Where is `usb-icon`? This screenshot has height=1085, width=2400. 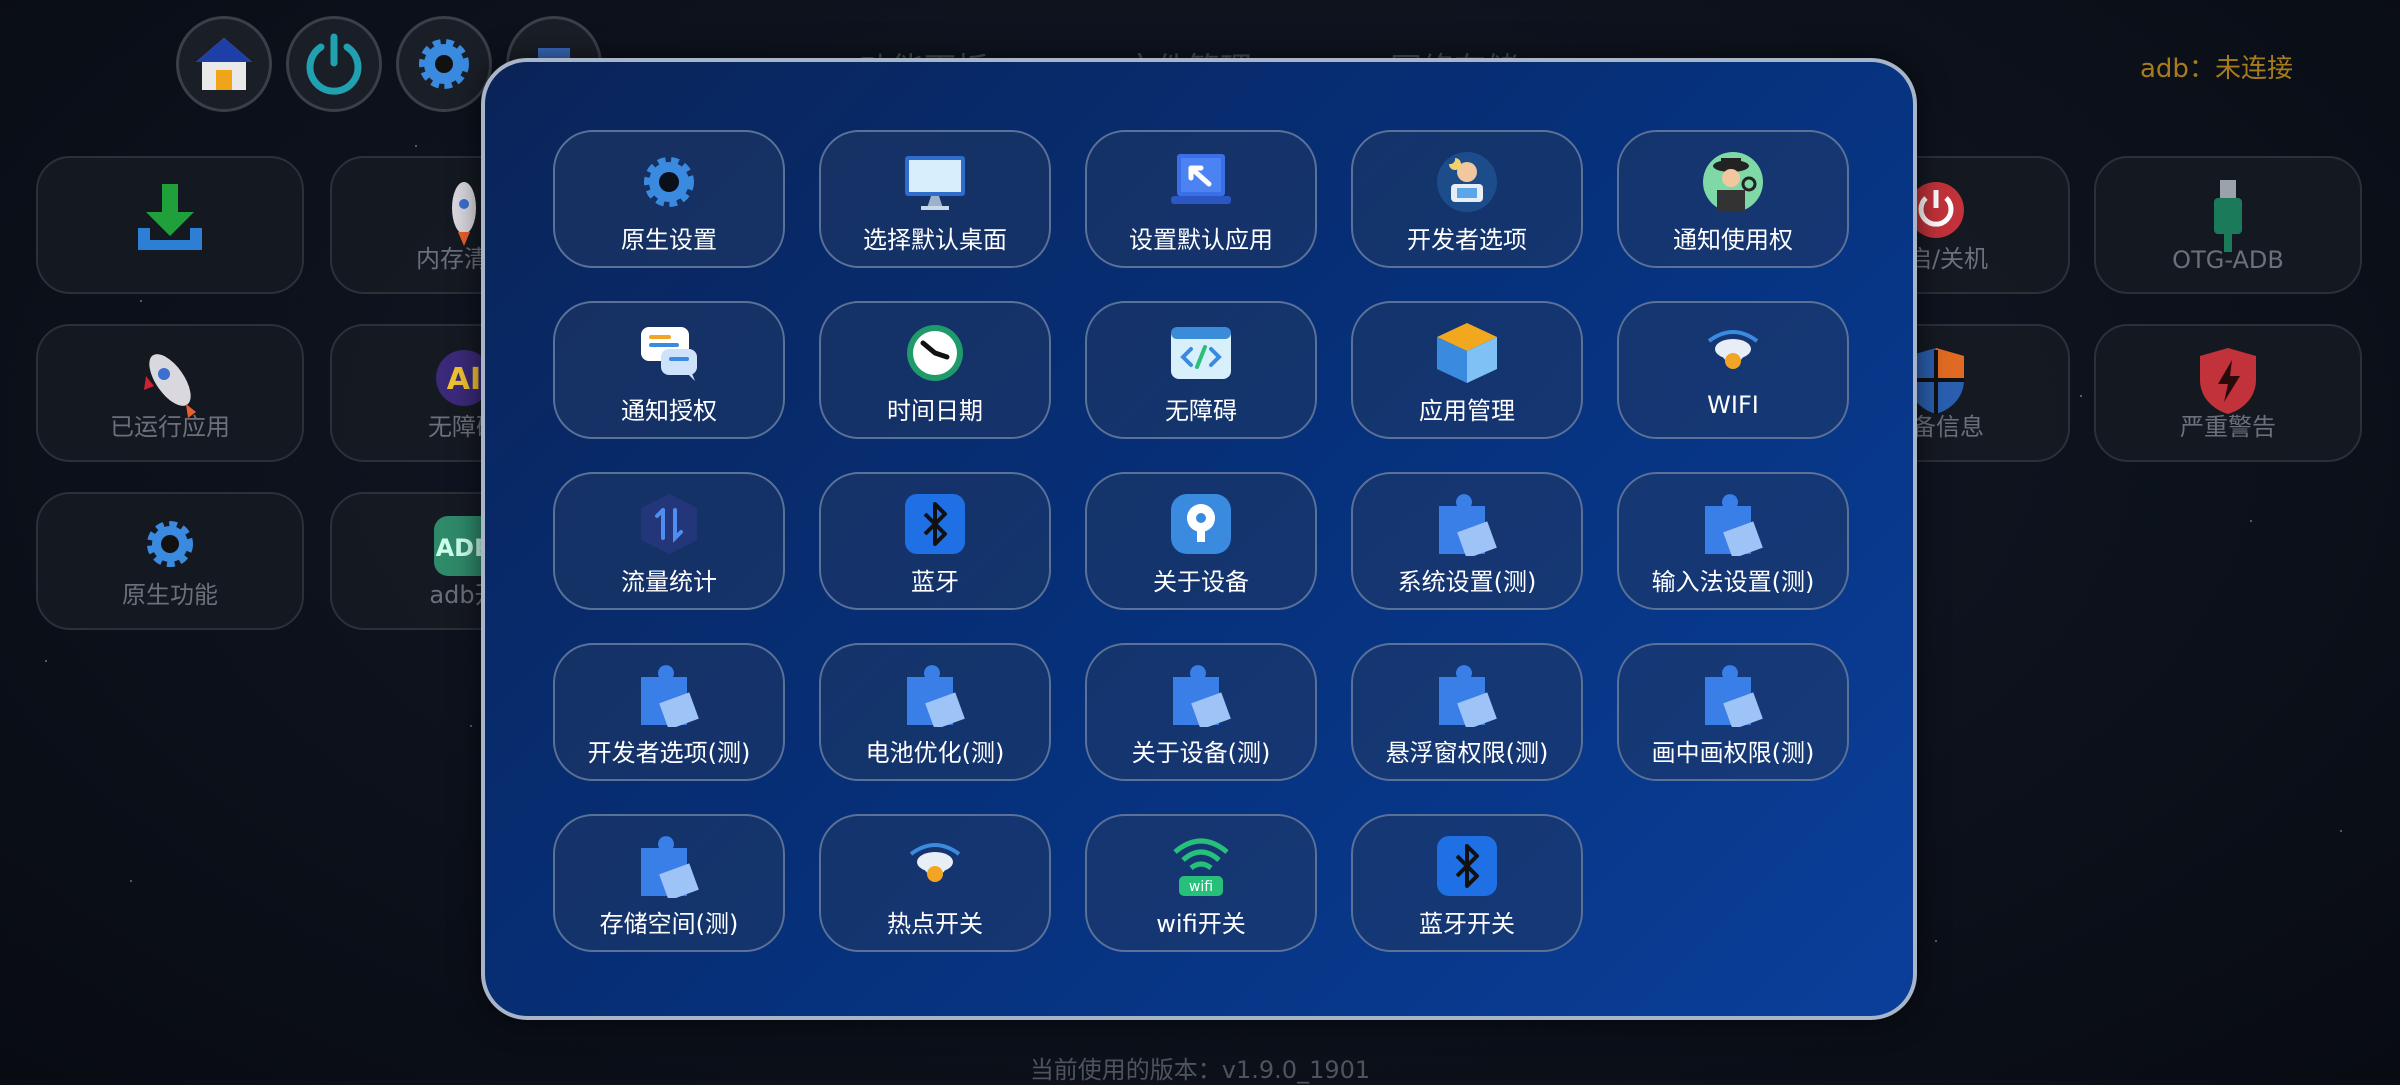 usb-icon is located at coordinates (2228, 216).